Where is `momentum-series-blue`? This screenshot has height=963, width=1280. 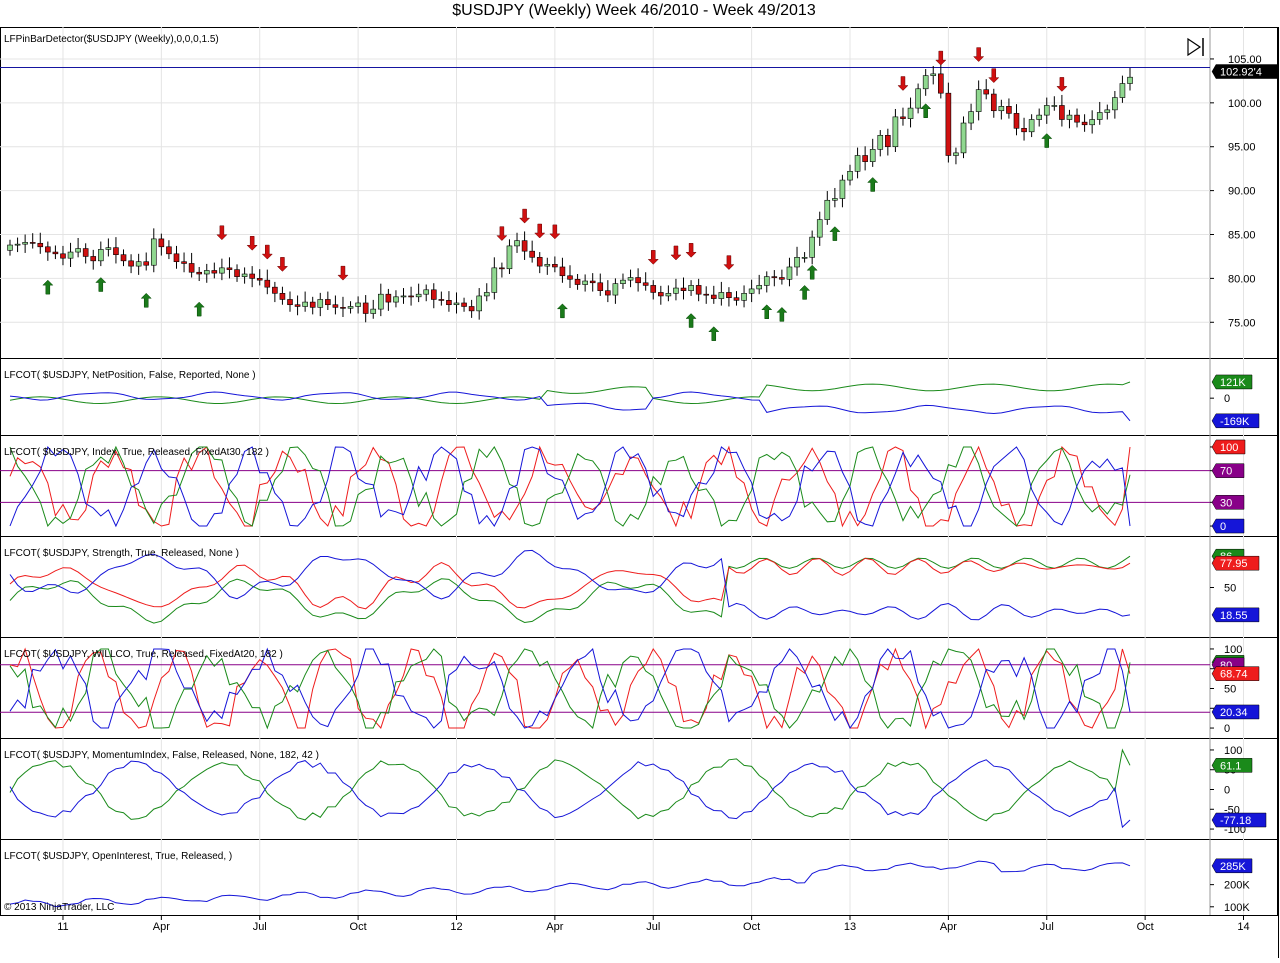 momentum-series-blue is located at coordinates (570, 794).